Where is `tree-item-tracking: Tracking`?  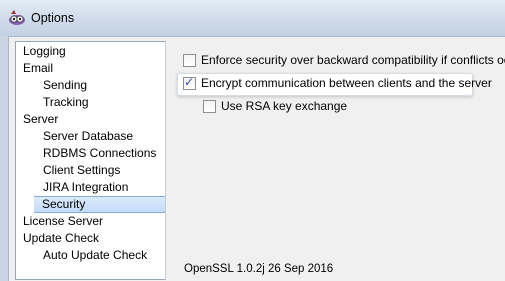 tree-item-tracking: Tracking is located at coordinates (90, 102).